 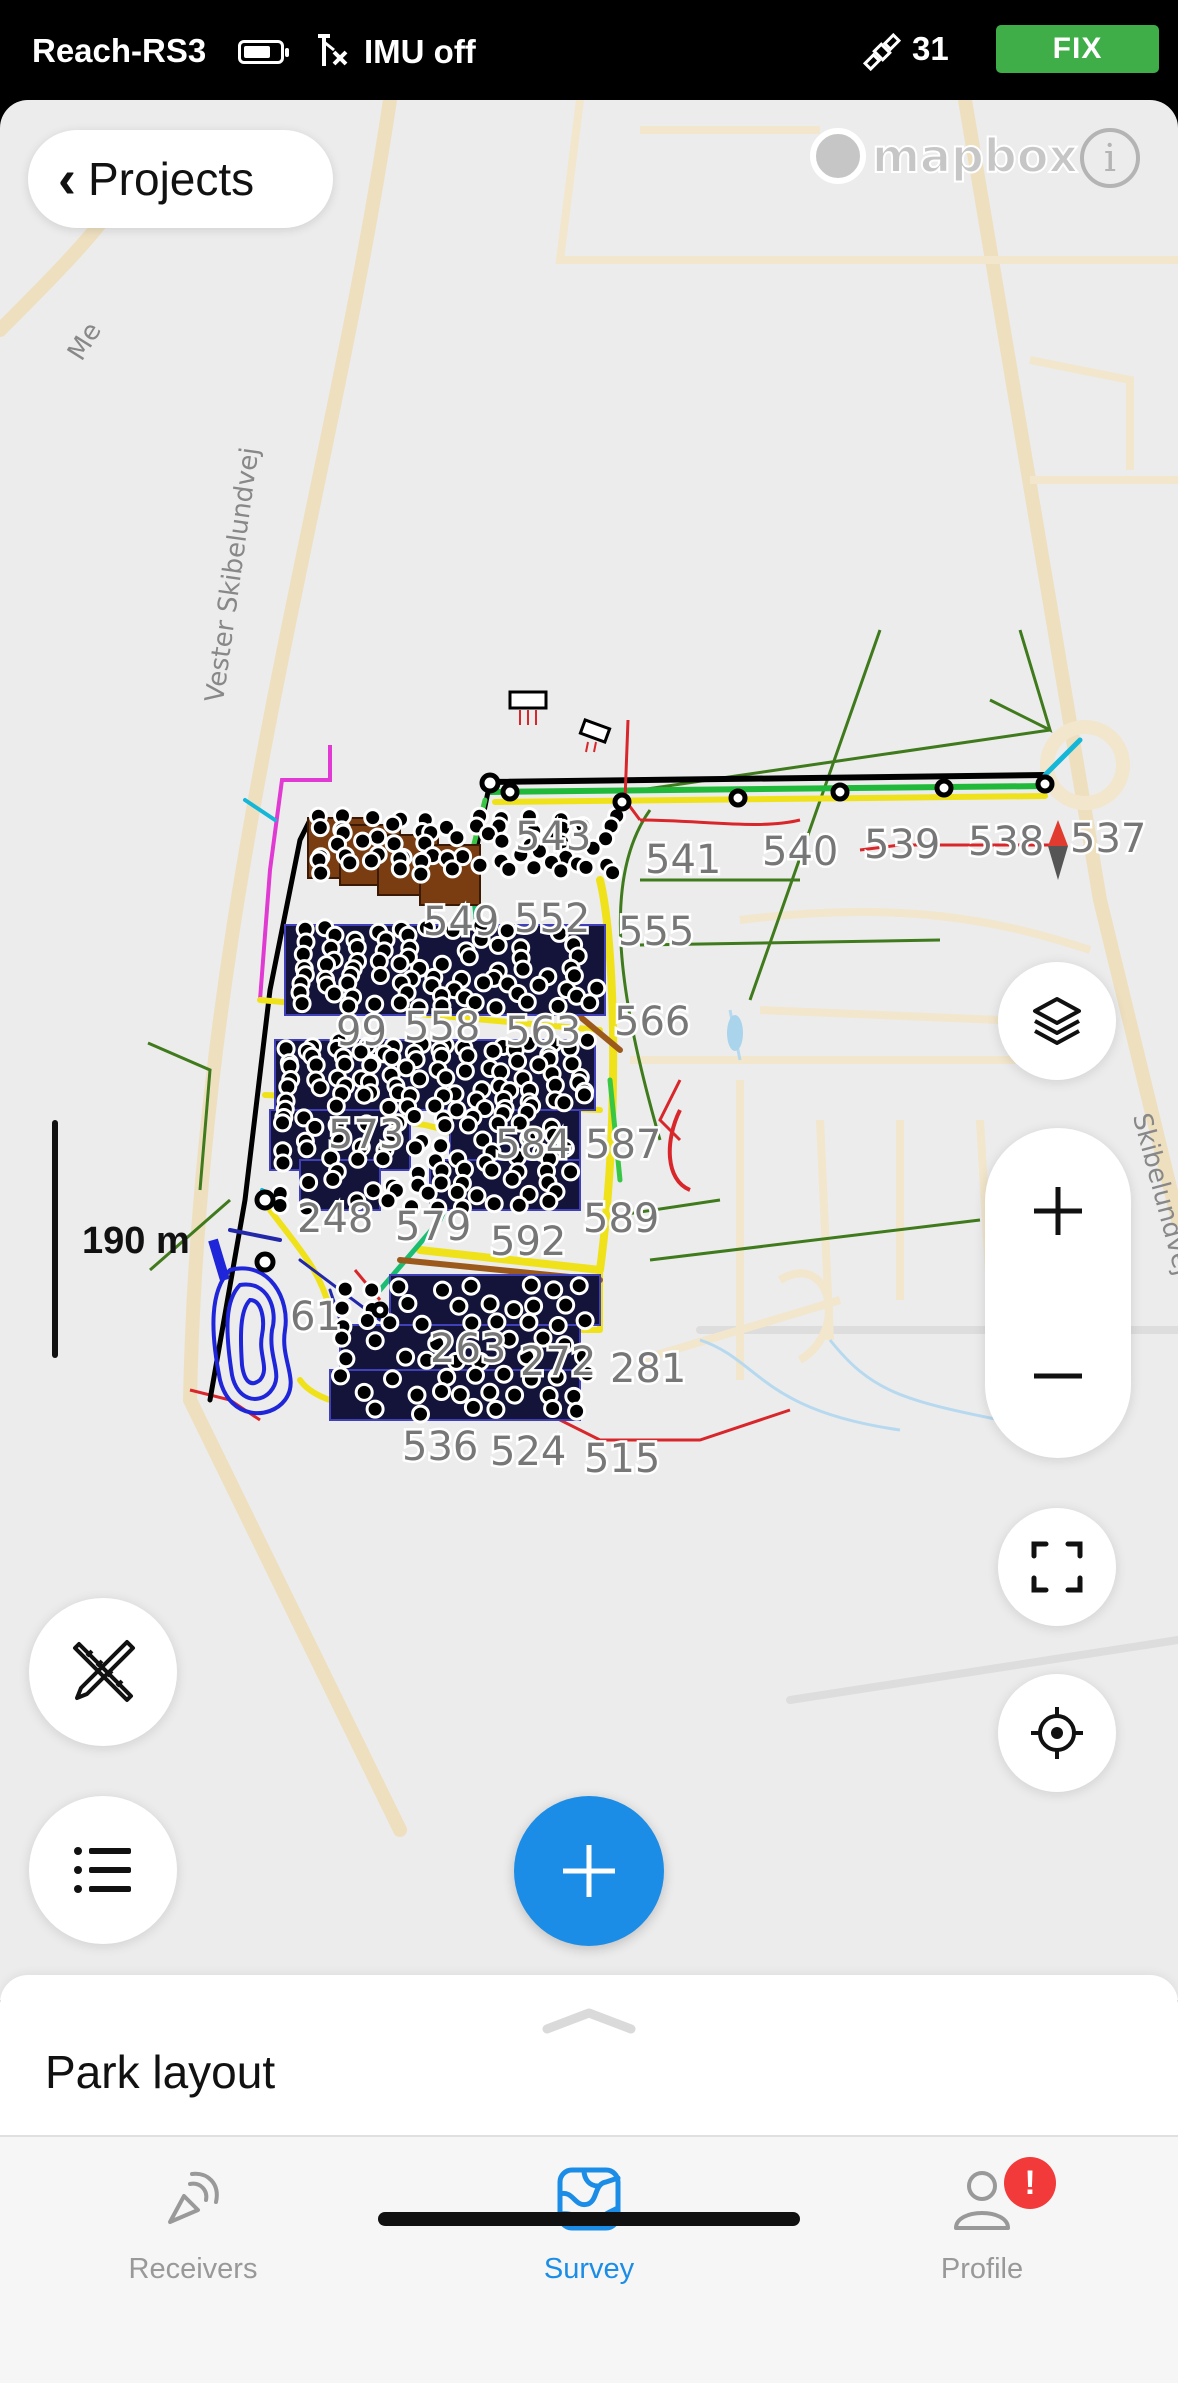 What do you see at coordinates (461, 922) in the screenshot?
I see `point-label: 549` at bounding box center [461, 922].